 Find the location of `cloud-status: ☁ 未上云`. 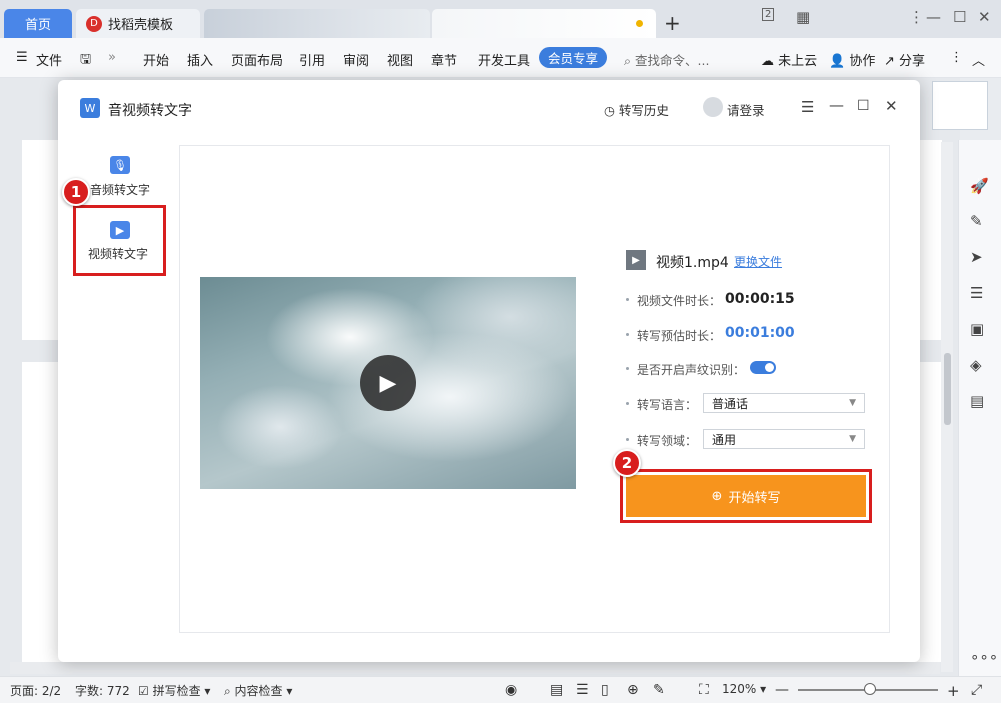

cloud-status: ☁ 未上云 is located at coordinates (789, 59).